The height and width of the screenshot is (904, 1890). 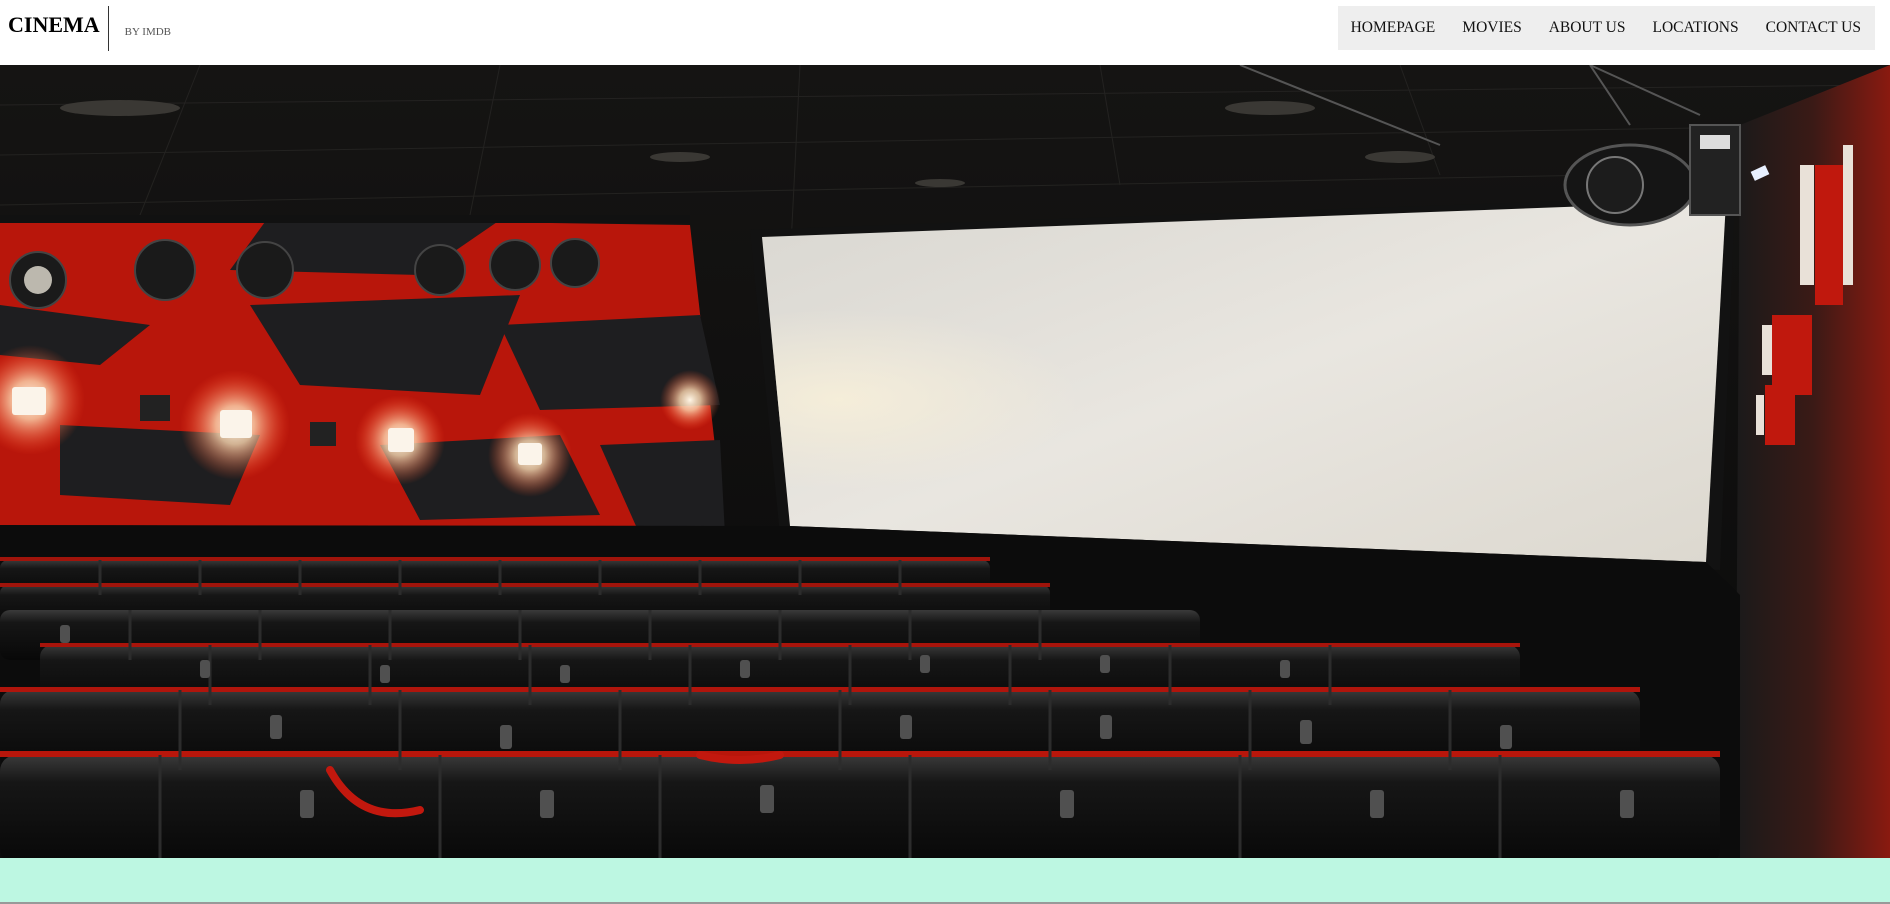 I want to click on nav-item-contact-us: CONTACT US, so click(x=1813, y=28).